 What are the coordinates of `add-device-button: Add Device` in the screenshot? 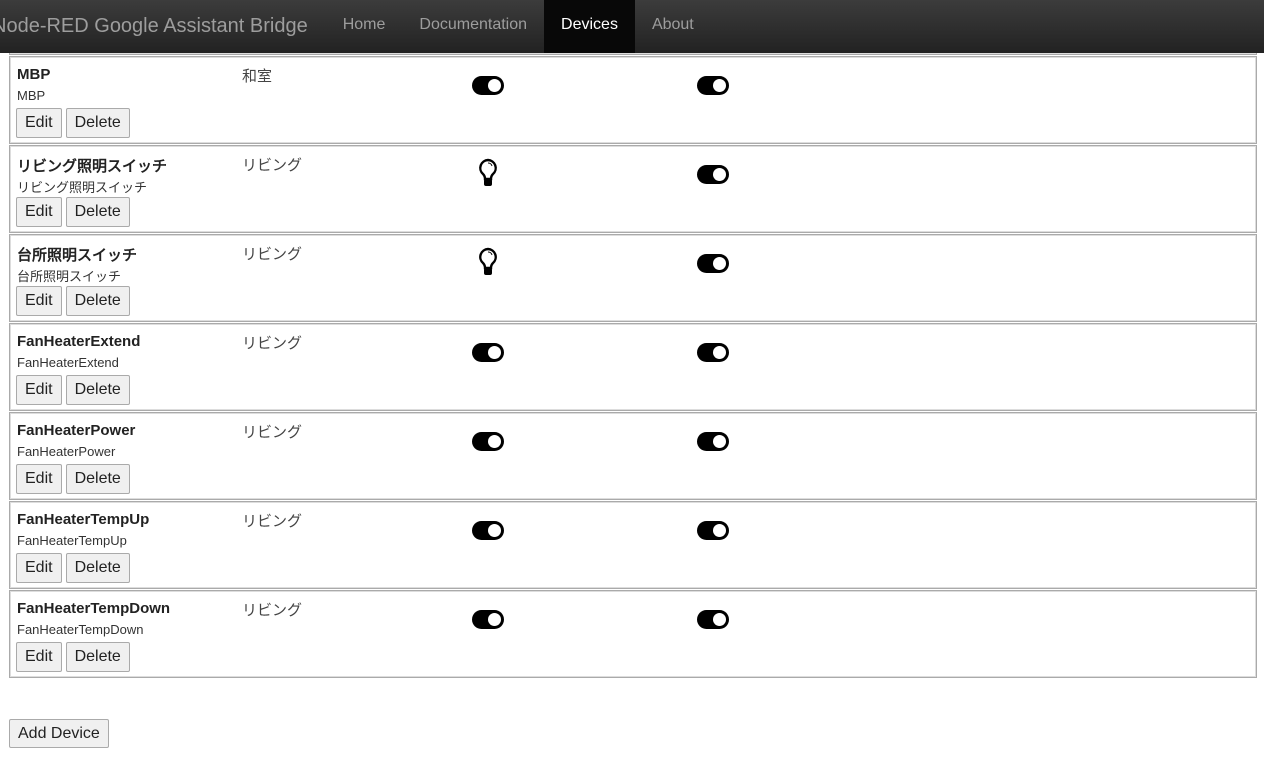 It's located at (59, 733).